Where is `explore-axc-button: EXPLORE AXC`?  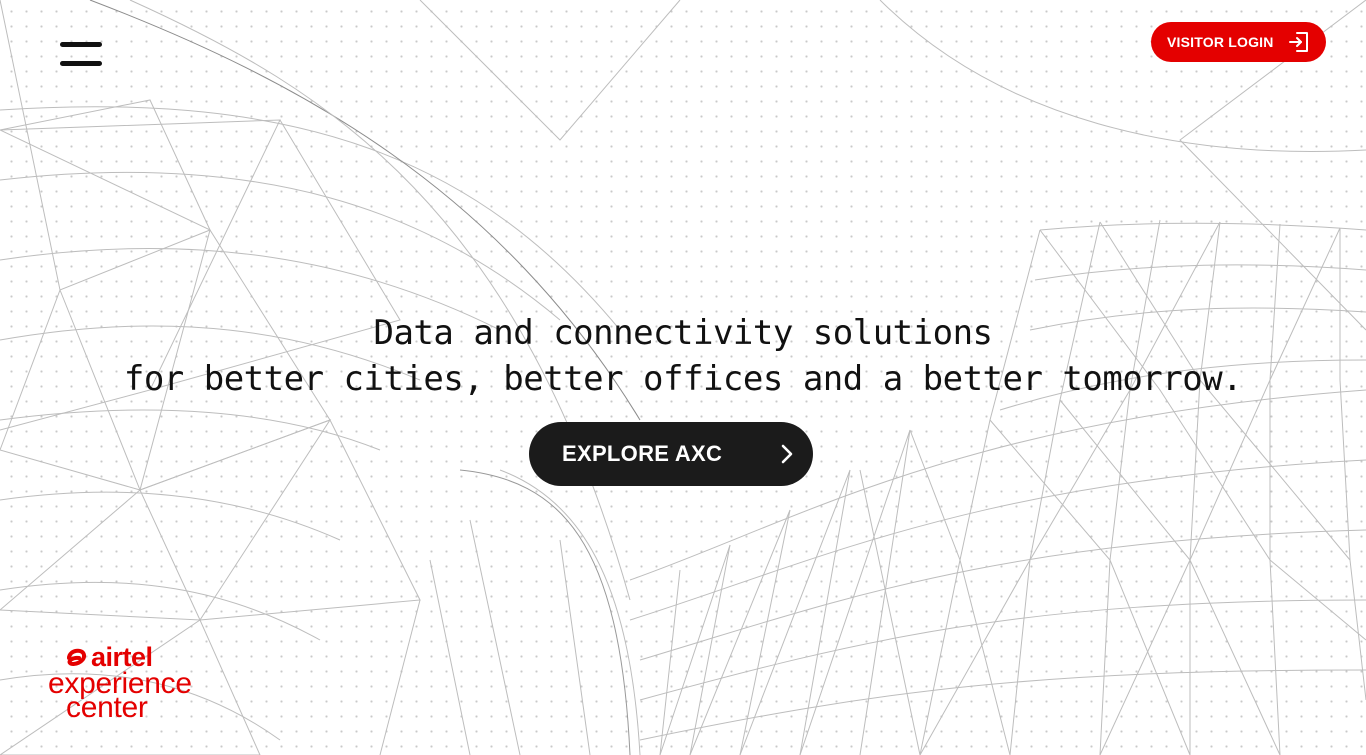 explore-axc-button: EXPLORE AXC is located at coordinates (671, 454).